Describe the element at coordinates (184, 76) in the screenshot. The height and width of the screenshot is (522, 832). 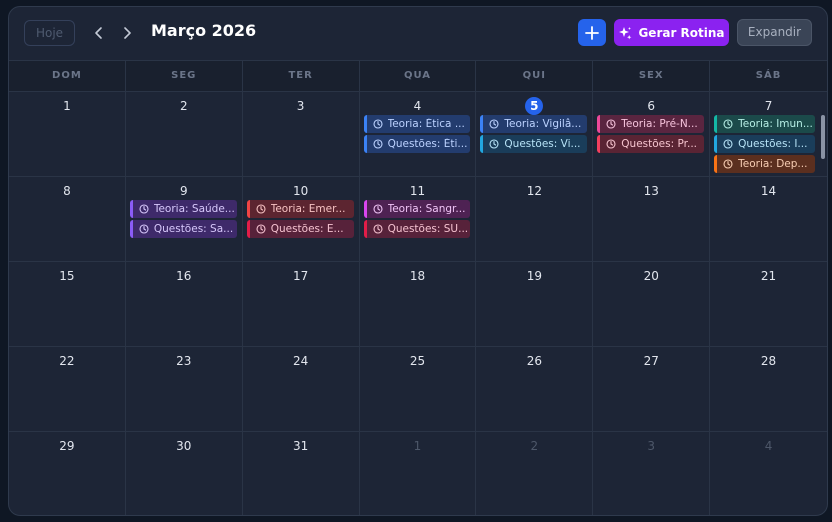
I see `weekday-label: SEG` at that location.